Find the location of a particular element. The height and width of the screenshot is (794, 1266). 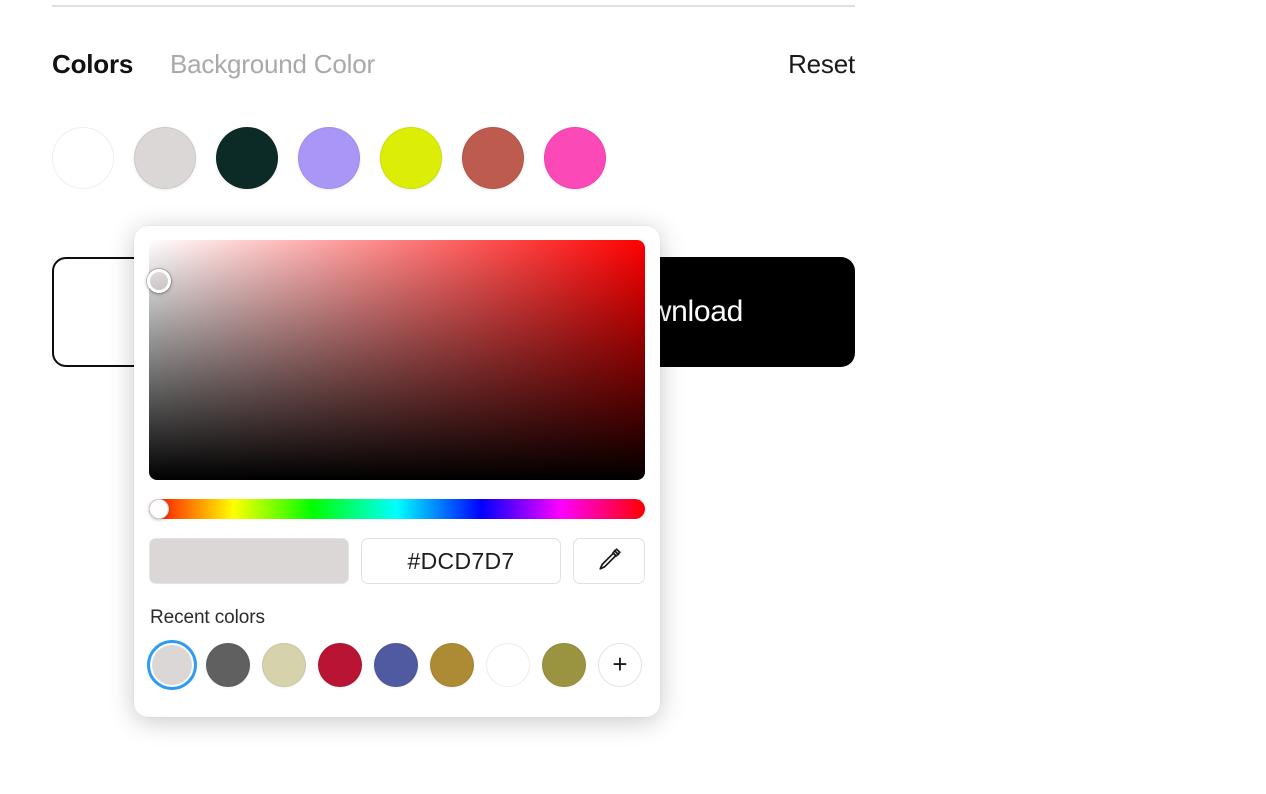

saturation-value-area is located at coordinates (395, 360).